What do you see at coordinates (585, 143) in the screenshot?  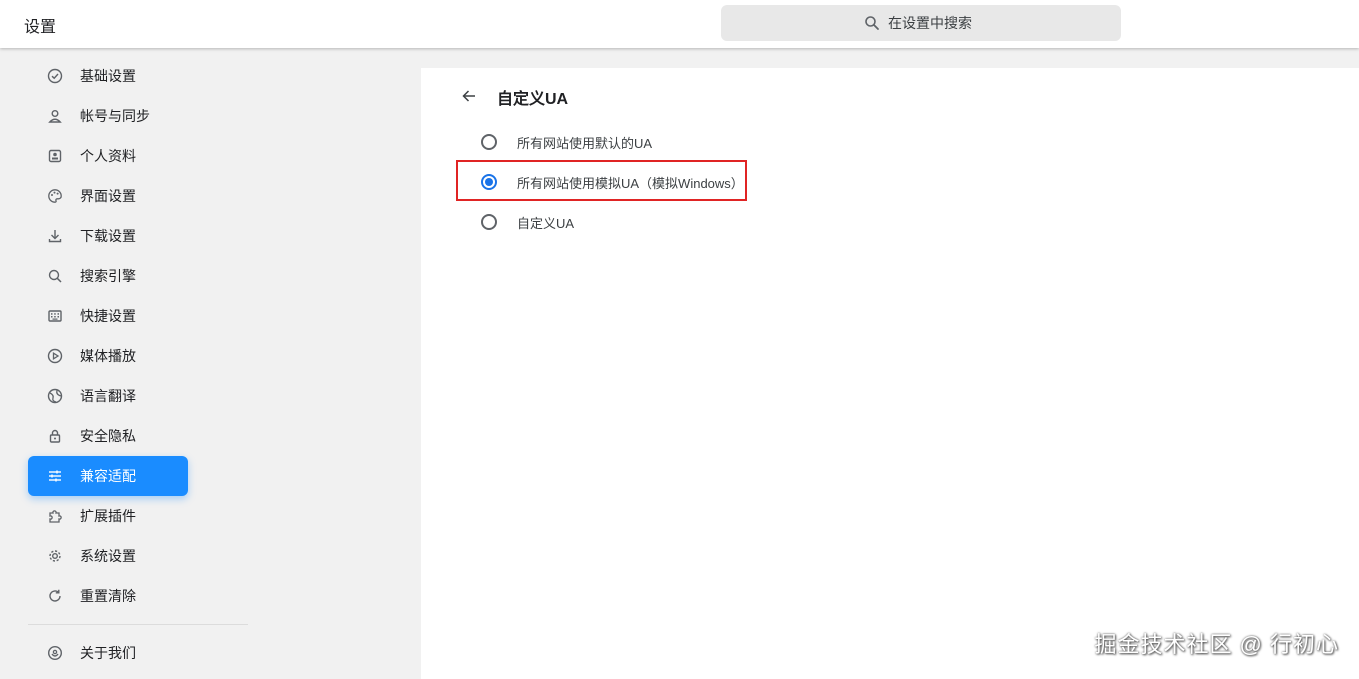 I see `radio-label: 所有网站使用默认的UA` at bounding box center [585, 143].